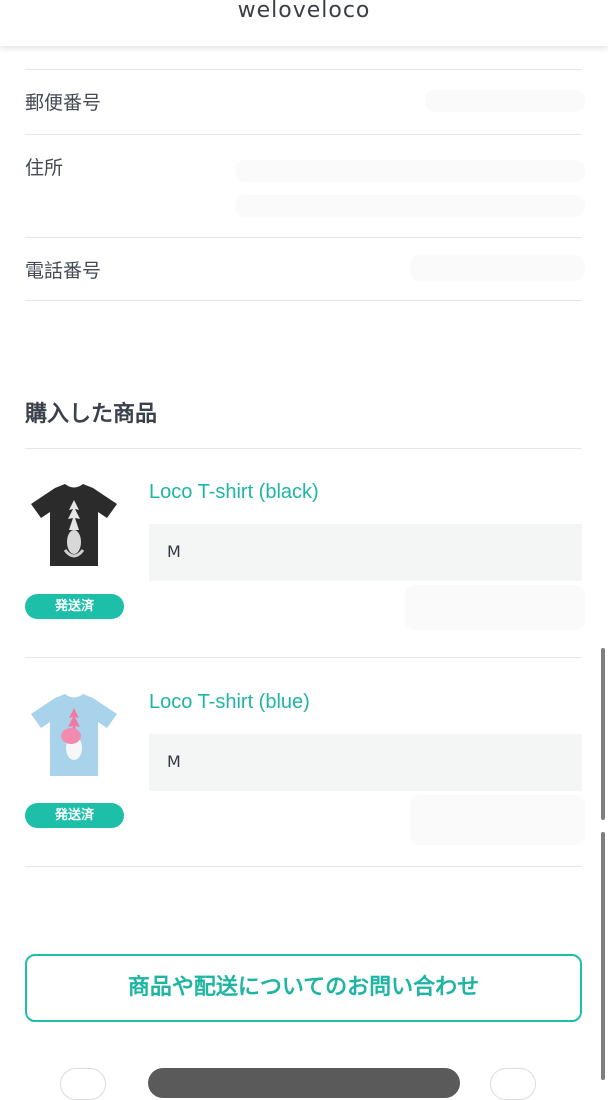 The width and height of the screenshot is (608, 1100). I want to click on contact-inquiry-button: 商品や配送についてのお問い合わせ, so click(303, 988).